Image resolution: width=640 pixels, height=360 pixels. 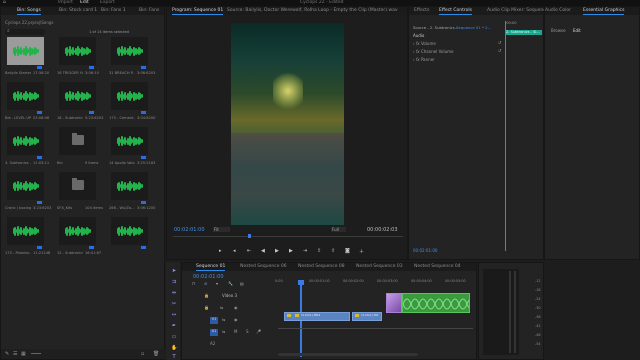 I want to click on zoom-select: Fit, so click(x=221, y=229).